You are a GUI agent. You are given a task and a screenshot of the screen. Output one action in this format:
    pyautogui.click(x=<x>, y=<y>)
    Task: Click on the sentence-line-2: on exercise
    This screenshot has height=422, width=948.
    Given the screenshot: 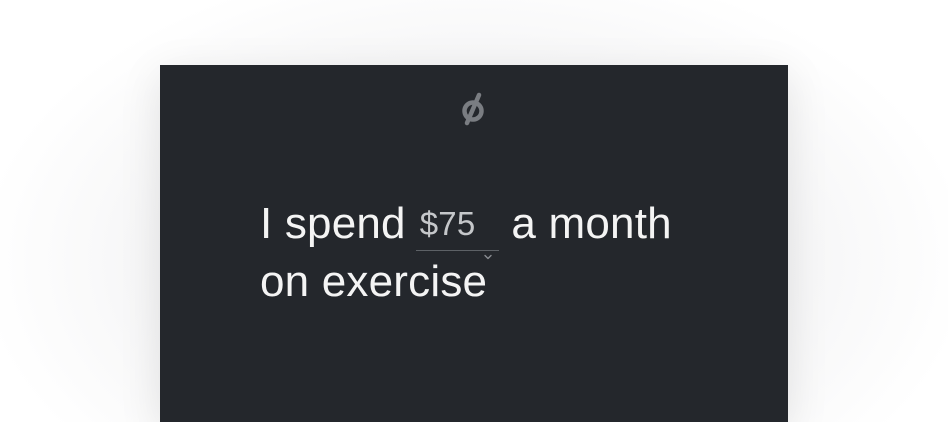 What is the action you would take?
    pyautogui.click(x=374, y=281)
    